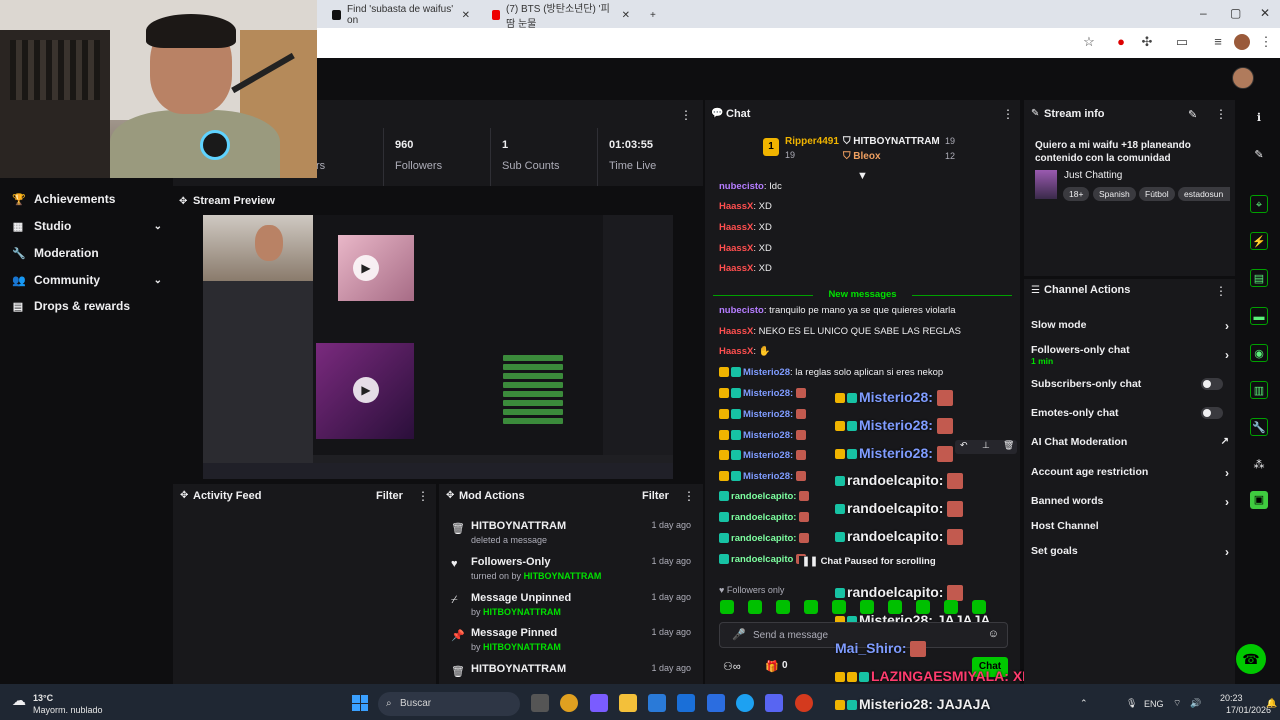 Image resolution: width=1280 pixels, height=720 pixels. I want to click on edge-icon, so click(745, 703).